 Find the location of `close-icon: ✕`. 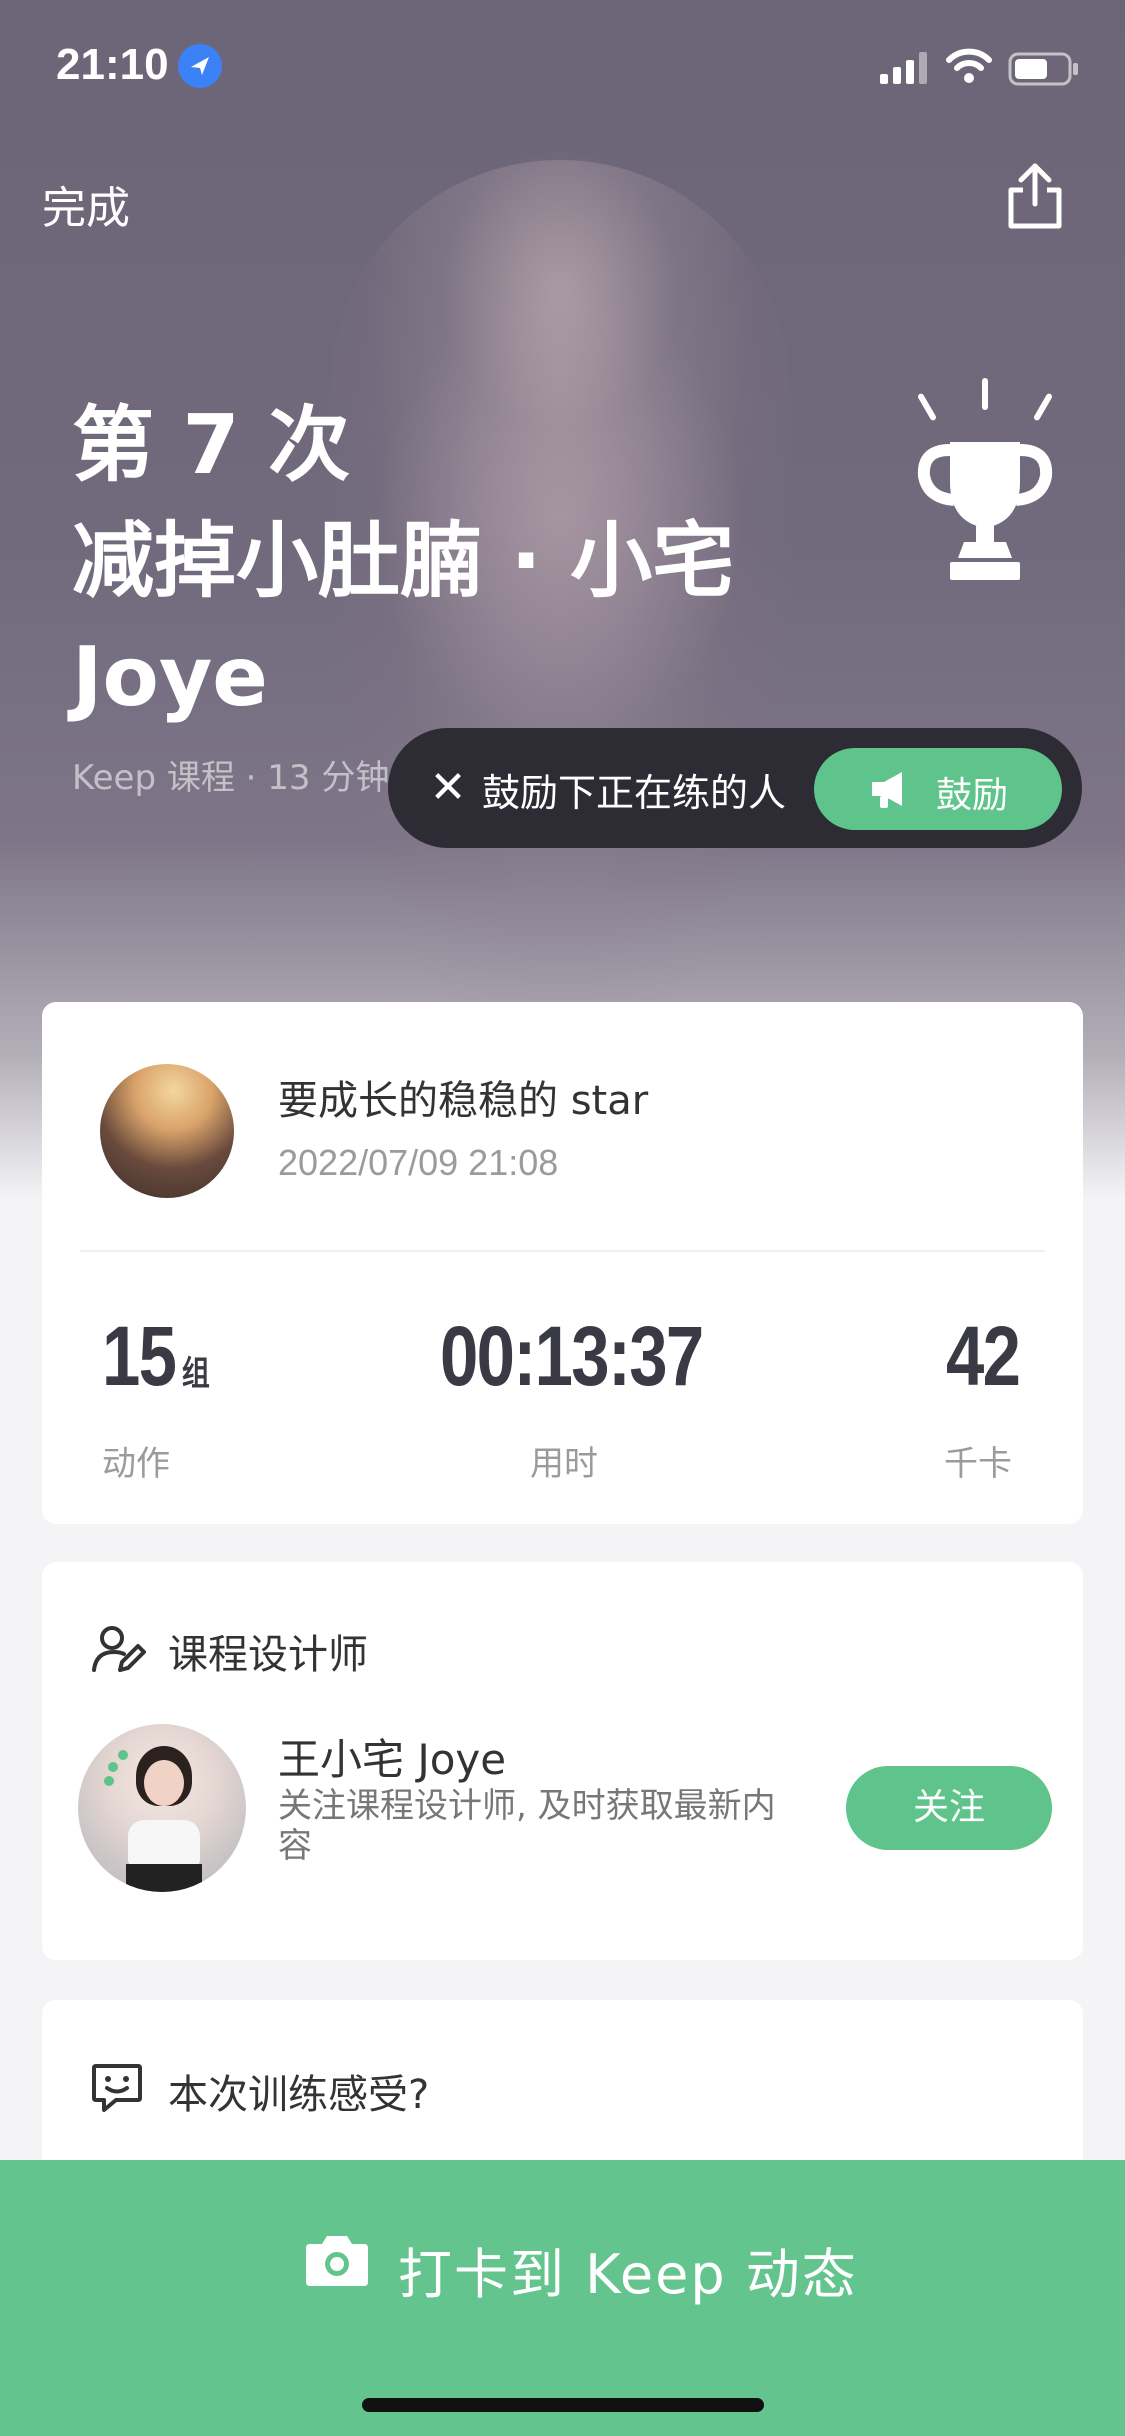

close-icon: ✕ is located at coordinates (448, 788).